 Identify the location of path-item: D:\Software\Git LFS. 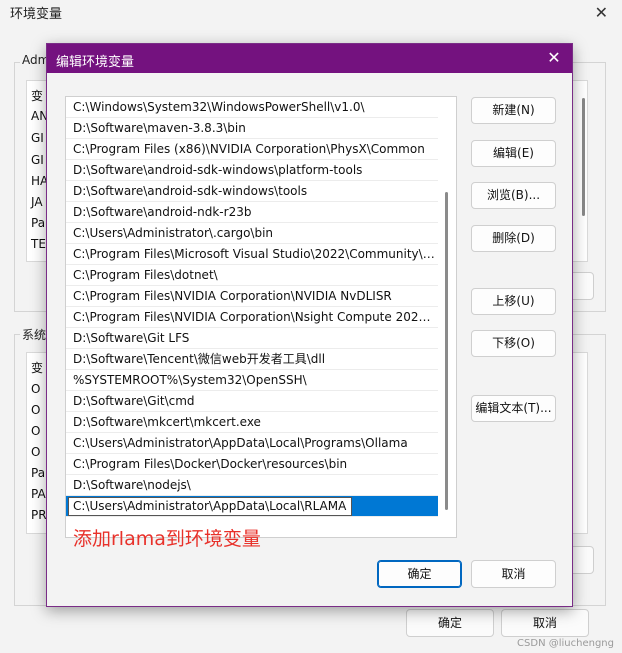
(252, 338).